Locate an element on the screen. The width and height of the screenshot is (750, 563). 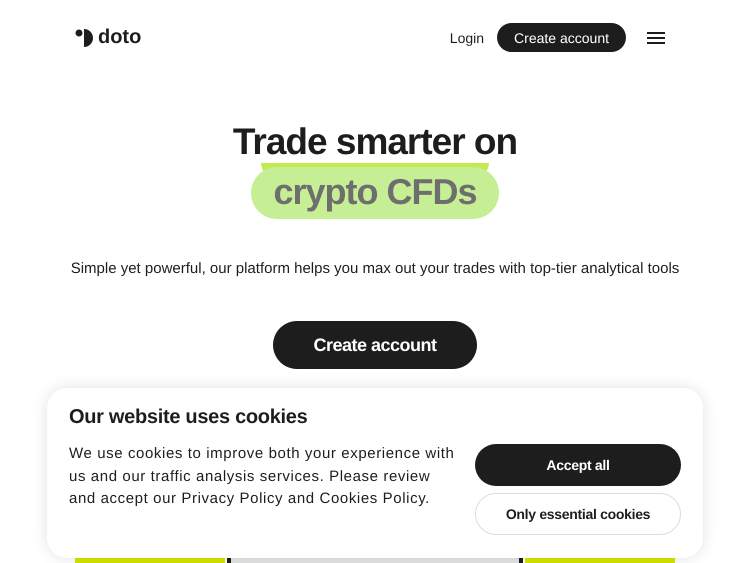
cookie-text: We use cookies to improve both your experience with us and our traffic analysis services. Please review and accept our Privacy Policy and Cookies Policy. is located at coordinates (262, 477).